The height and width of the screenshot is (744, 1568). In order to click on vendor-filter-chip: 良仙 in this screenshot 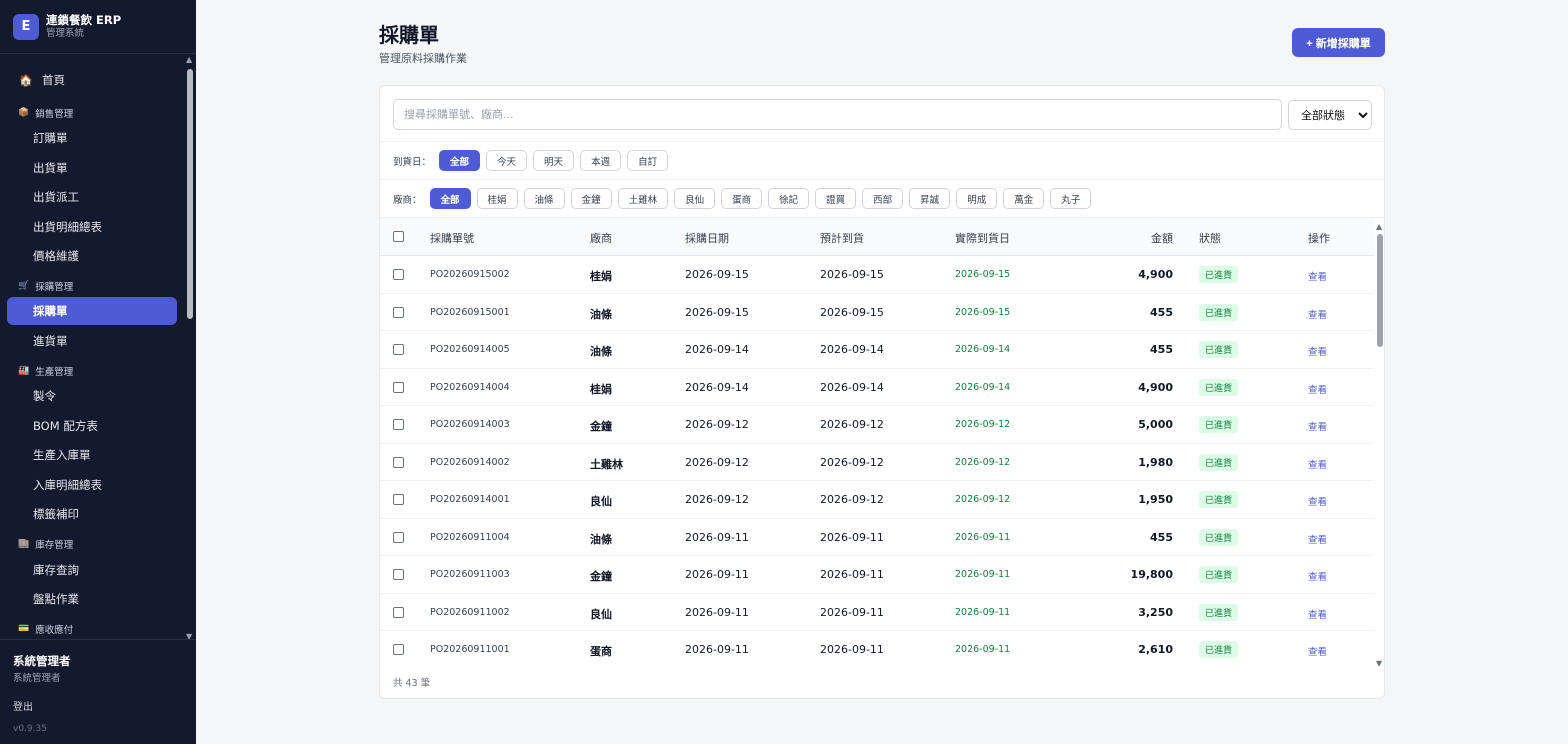, I will do `click(695, 198)`.